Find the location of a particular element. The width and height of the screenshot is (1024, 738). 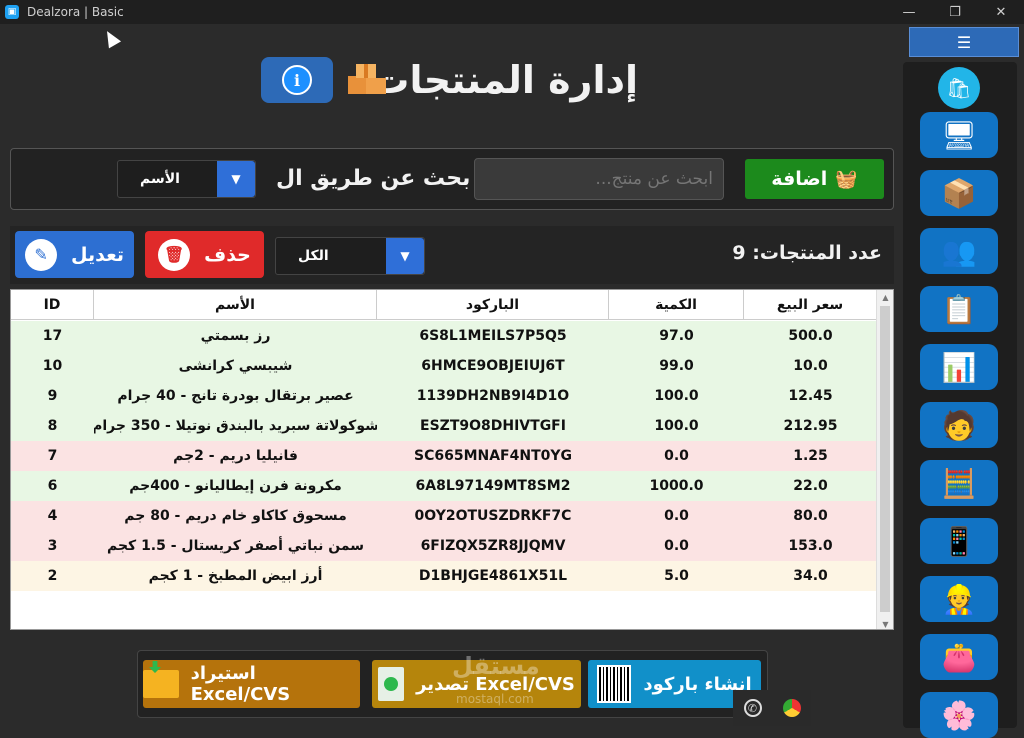

page-title: إدارة المنتجات is located at coordinates (504, 80).